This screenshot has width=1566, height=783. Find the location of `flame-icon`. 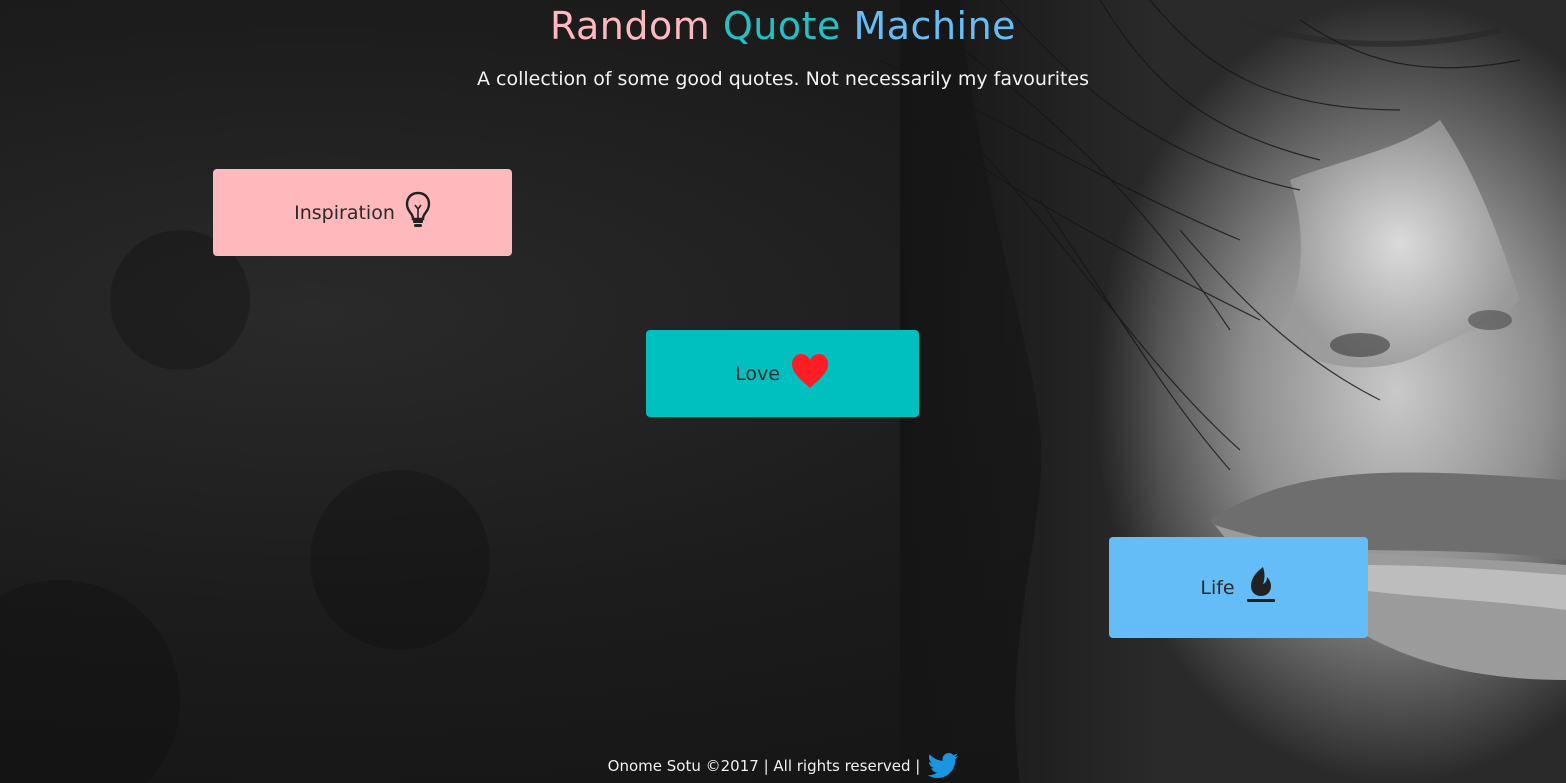

flame-icon is located at coordinates (1261, 587).